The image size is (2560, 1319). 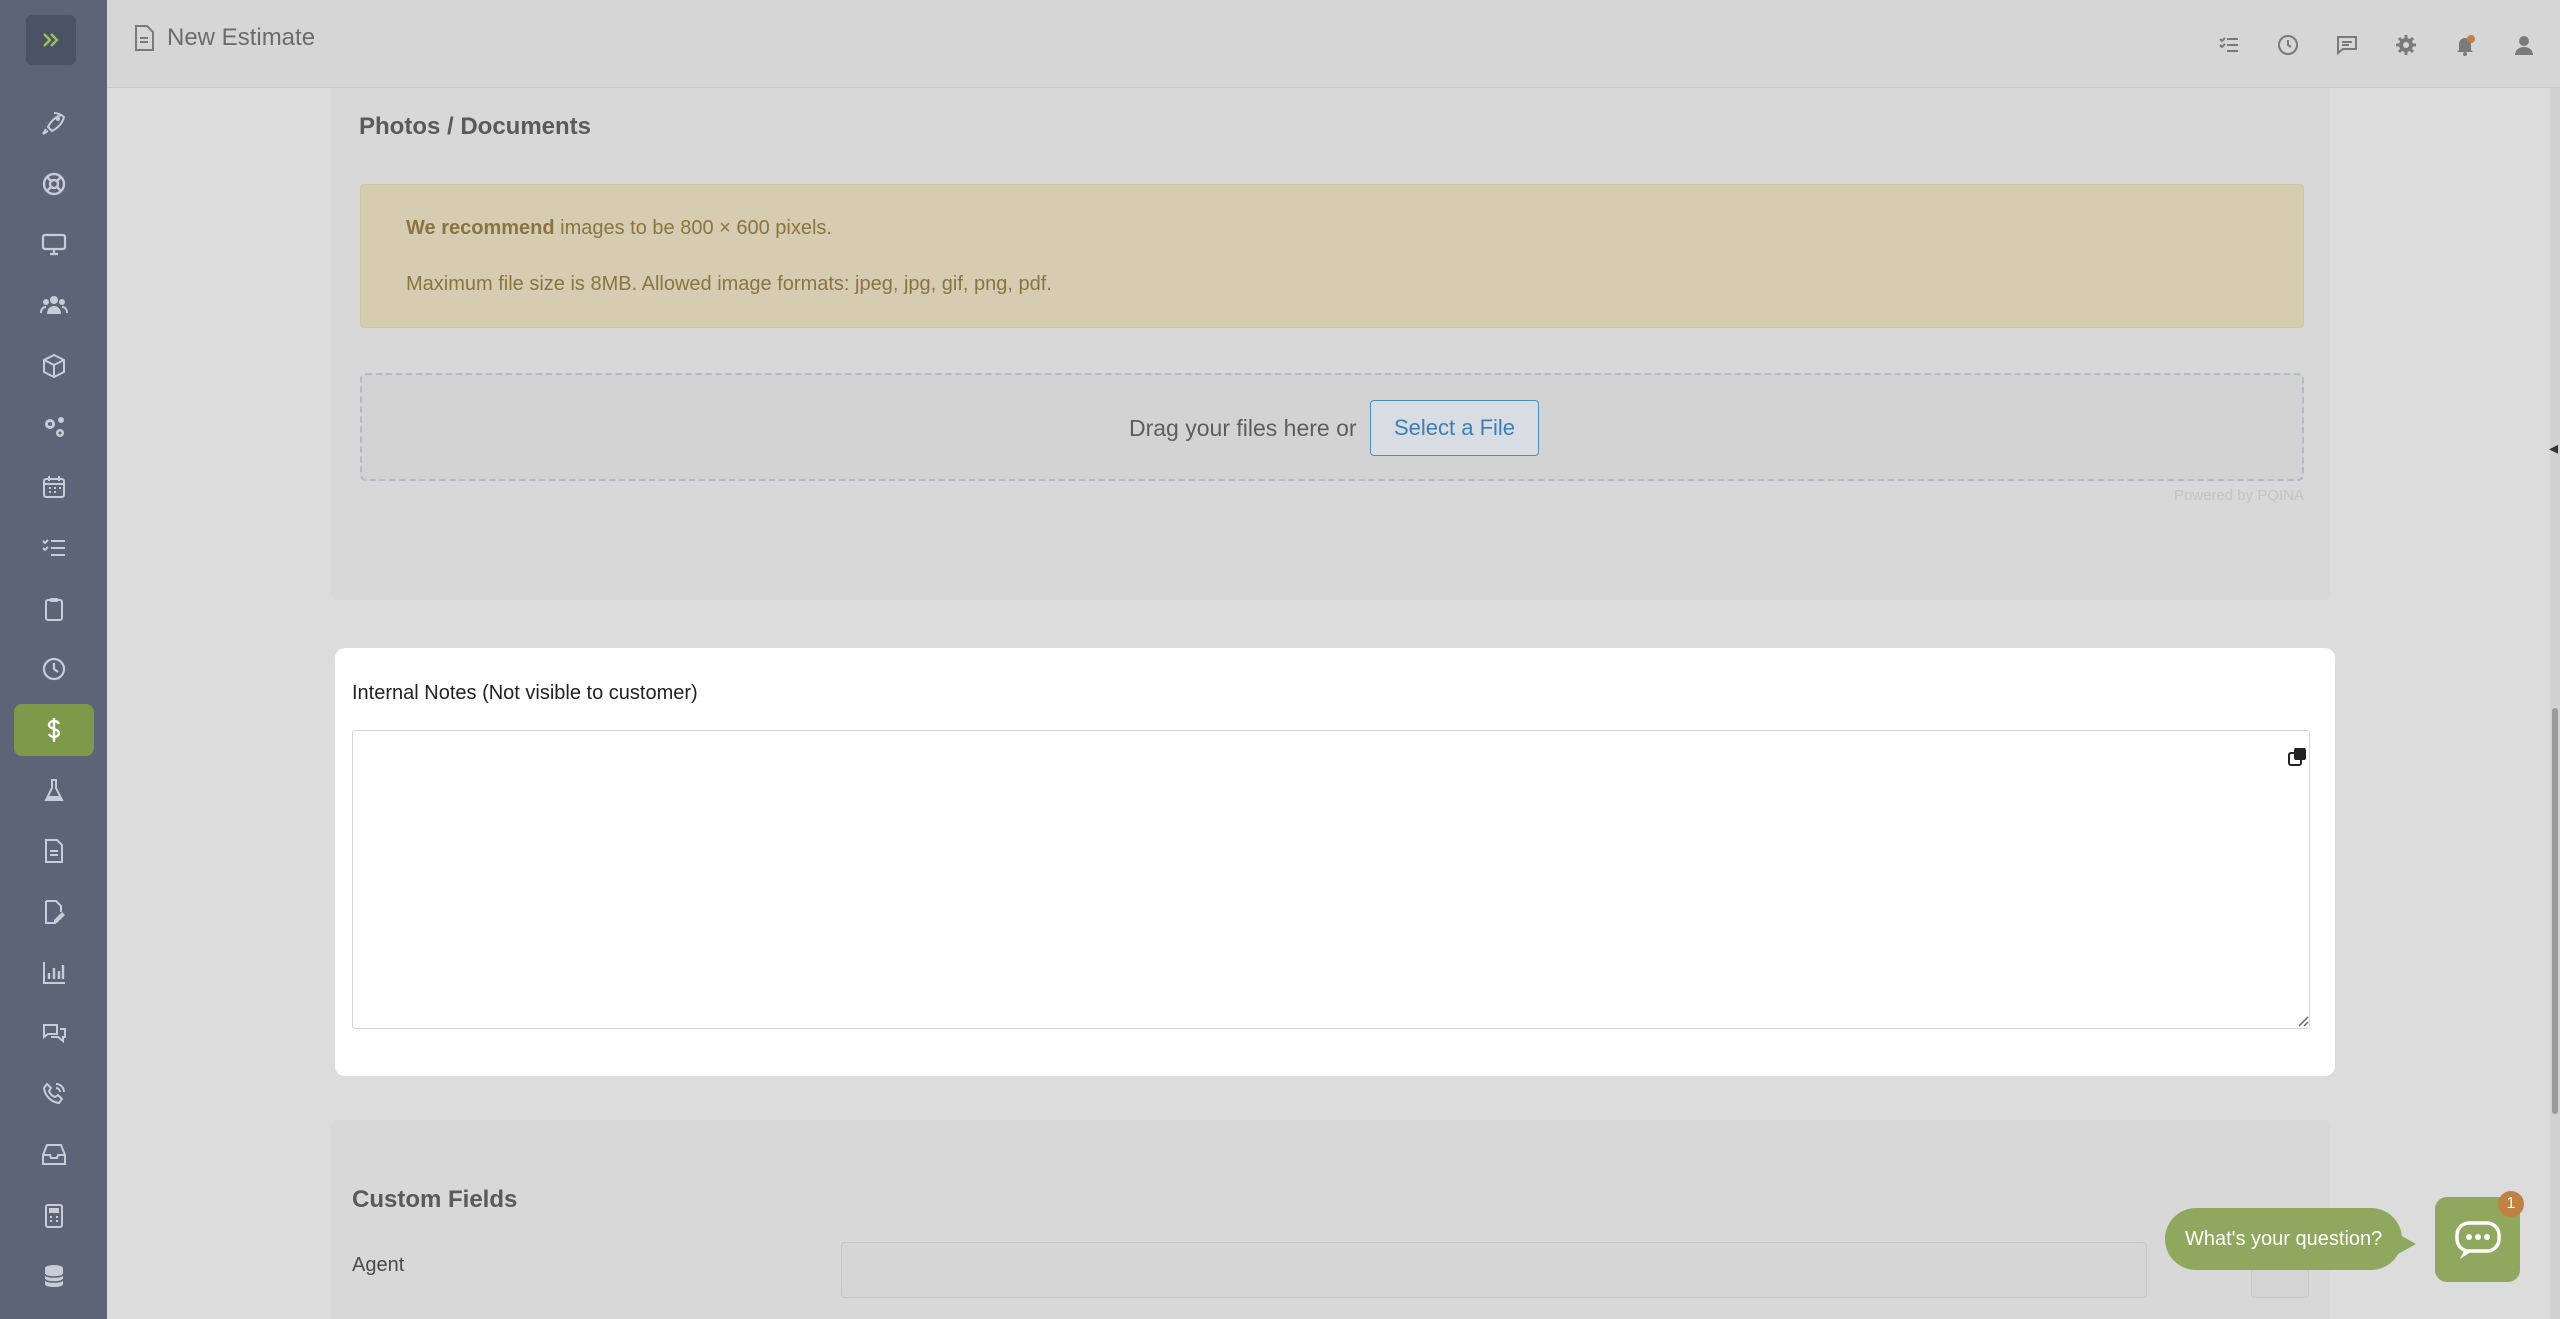 I want to click on sidebar-item-signature, so click(x=54, y=912).